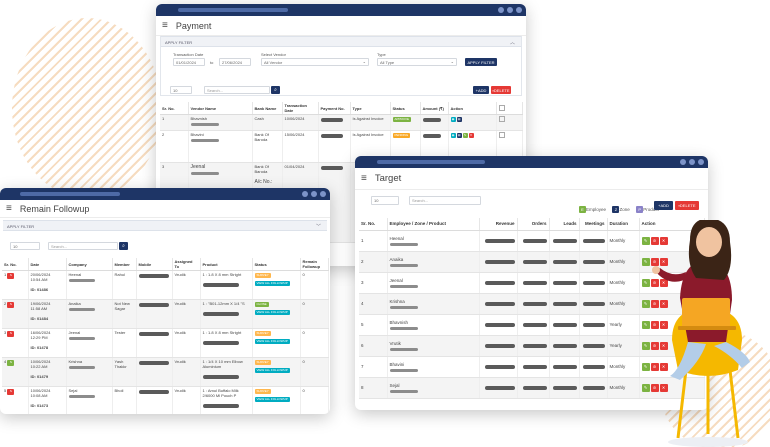 The width and height of the screenshot is (770, 447). I want to click on status-badge: APPROVE, so click(402, 119).